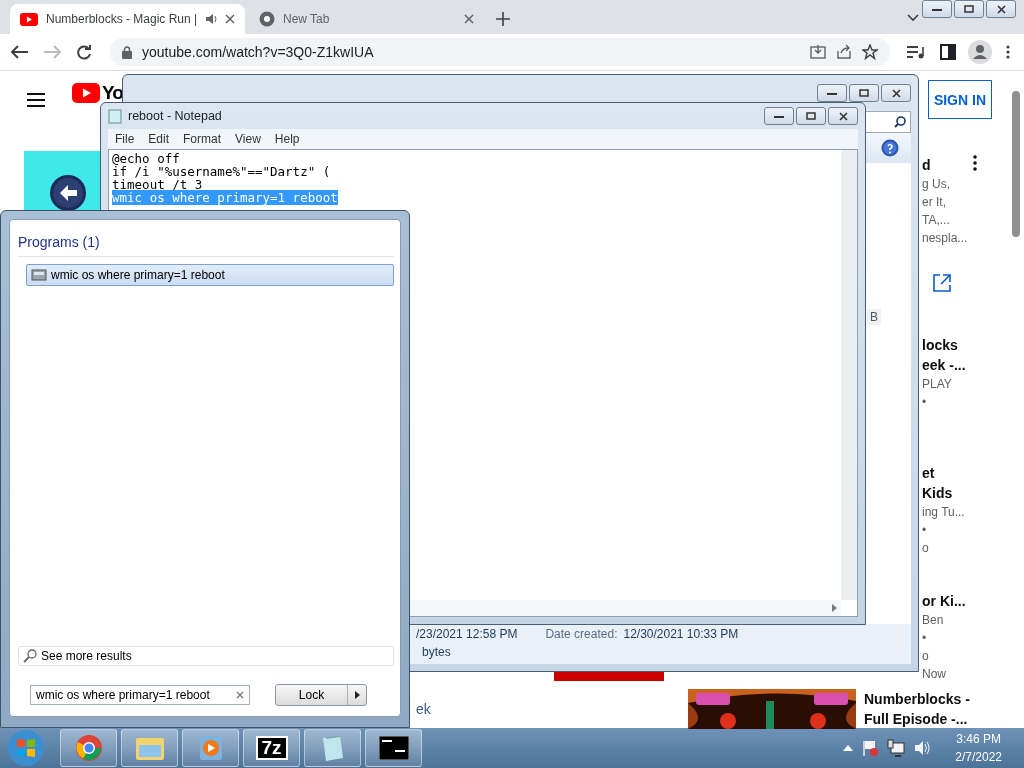 This screenshot has width=1024, height=768. I want to click on menu-item: Format, so click(202, 139).